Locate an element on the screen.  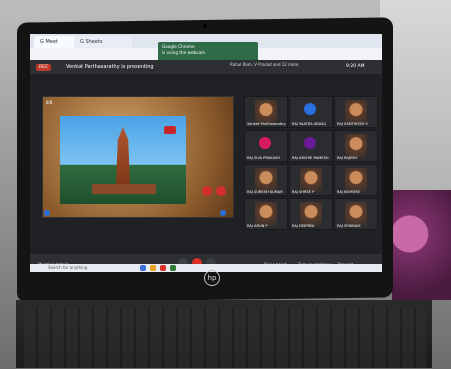
participant-tile: RAJ SRINIVAS is located at coordinates (356, 214).